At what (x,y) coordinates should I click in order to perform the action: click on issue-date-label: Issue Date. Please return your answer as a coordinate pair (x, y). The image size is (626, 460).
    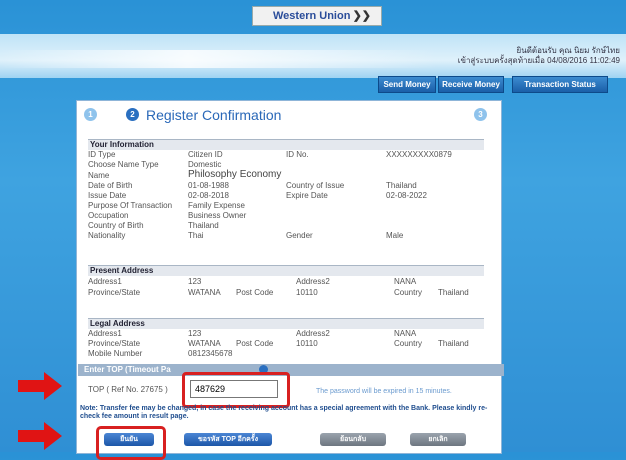
    Looking at the image, I should click on (107, 195).